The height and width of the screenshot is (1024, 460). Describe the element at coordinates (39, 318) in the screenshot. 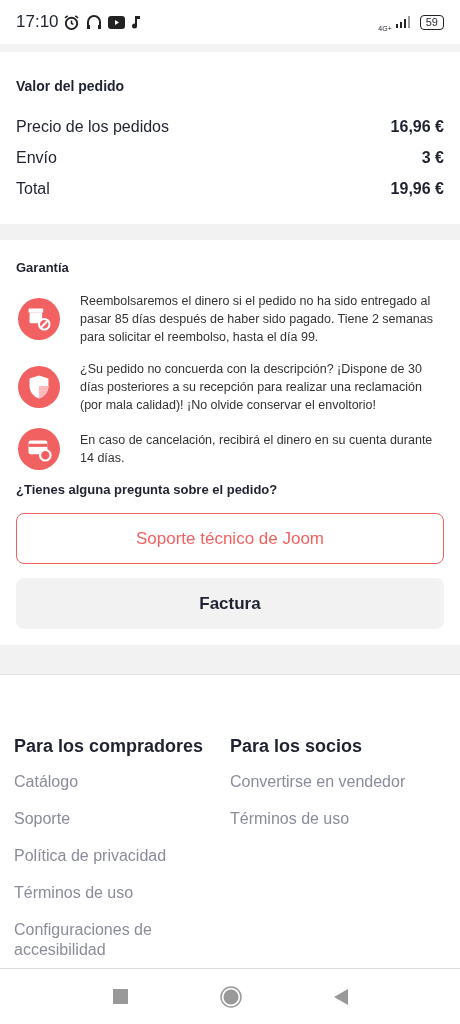

I see `box-icon` at that location.